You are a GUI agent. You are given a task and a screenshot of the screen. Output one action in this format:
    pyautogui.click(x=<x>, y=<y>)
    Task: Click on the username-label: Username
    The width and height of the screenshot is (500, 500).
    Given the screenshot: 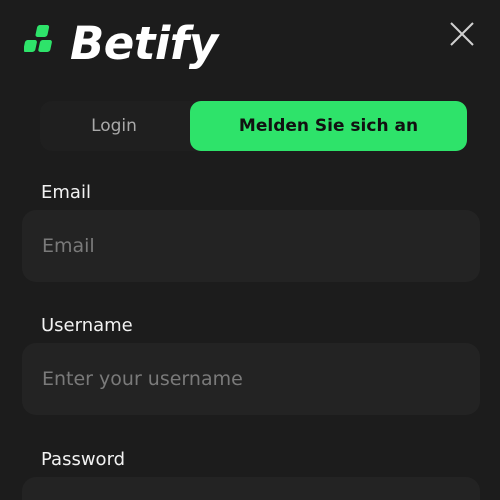 What is the action you would take?
    pyautogui.click(x=87, y=325)
    